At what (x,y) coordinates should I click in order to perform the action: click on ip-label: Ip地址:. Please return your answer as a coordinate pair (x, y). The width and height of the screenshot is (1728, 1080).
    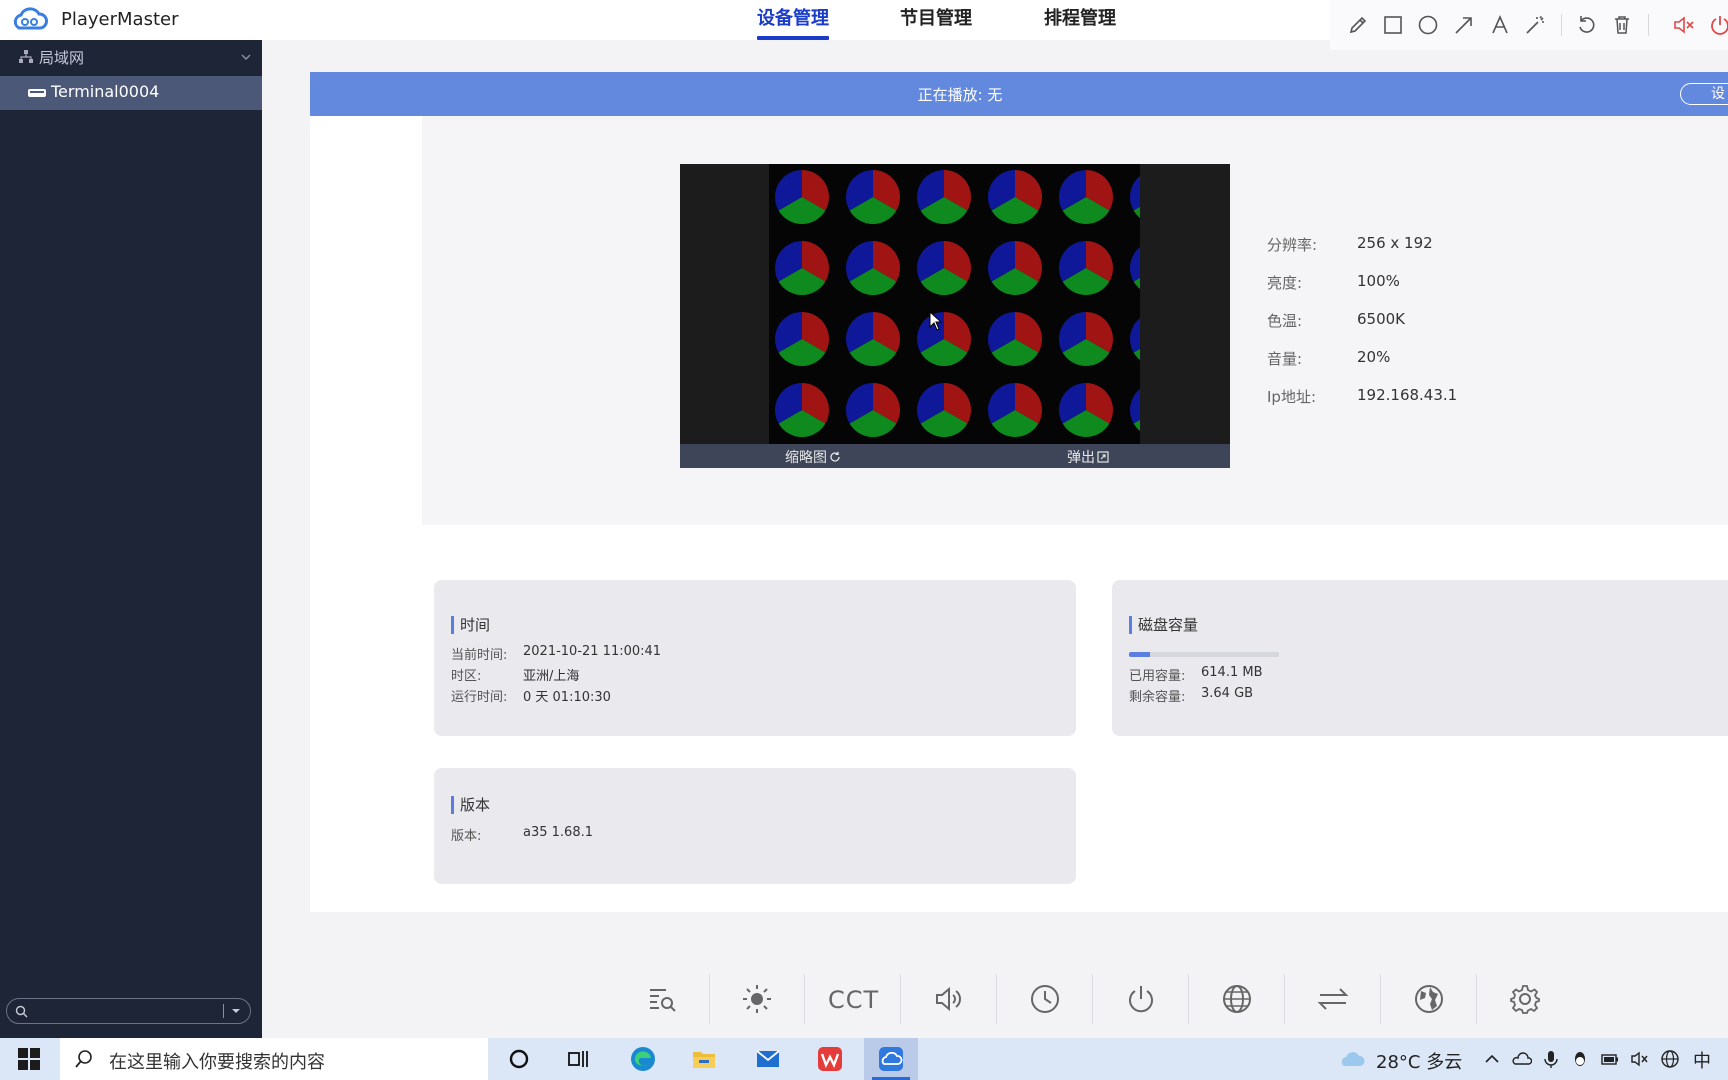
    Looking at the image, I should click on (1291, 397).